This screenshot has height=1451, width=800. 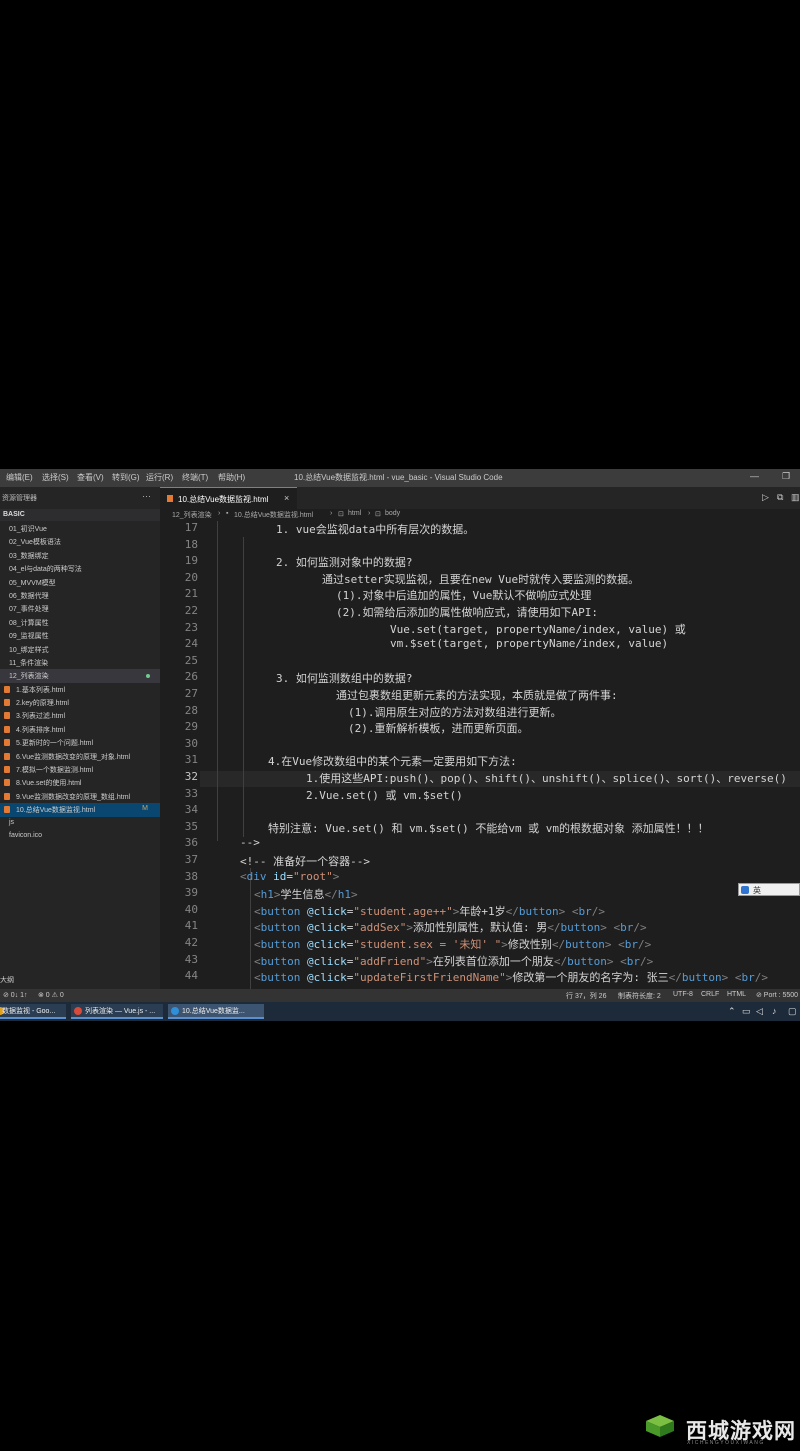 What do you see at coordinates (231, 477) in the screenshot?
I see `menu-help: 帮助(H)` at bounding box center [231, 477].